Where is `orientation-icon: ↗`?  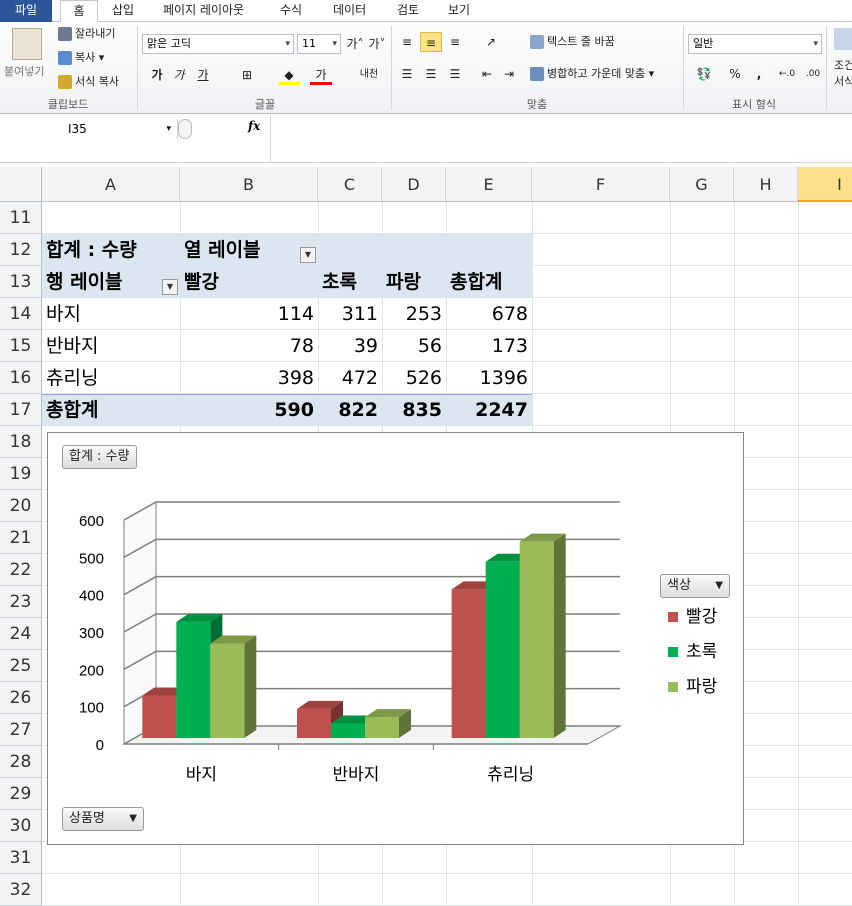 orientation-icon: ↗ is located at coordinates (491, 42).